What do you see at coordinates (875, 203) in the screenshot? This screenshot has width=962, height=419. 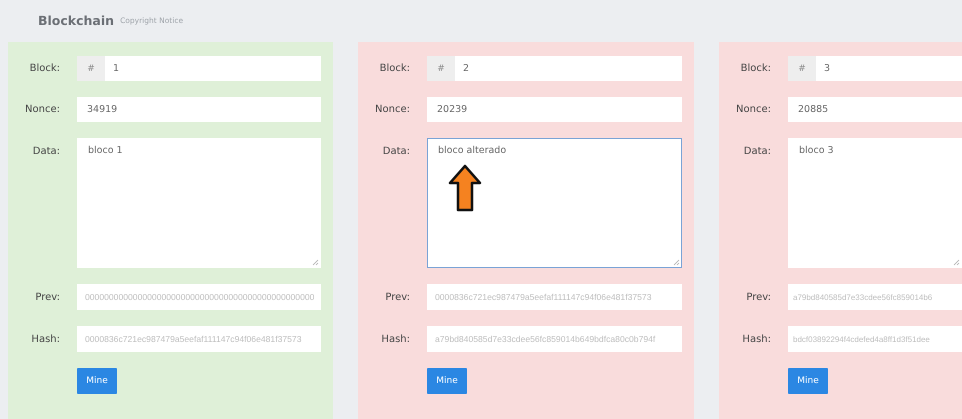 I see `data-textarea: bloco 3` at bounding box center [875, 203].